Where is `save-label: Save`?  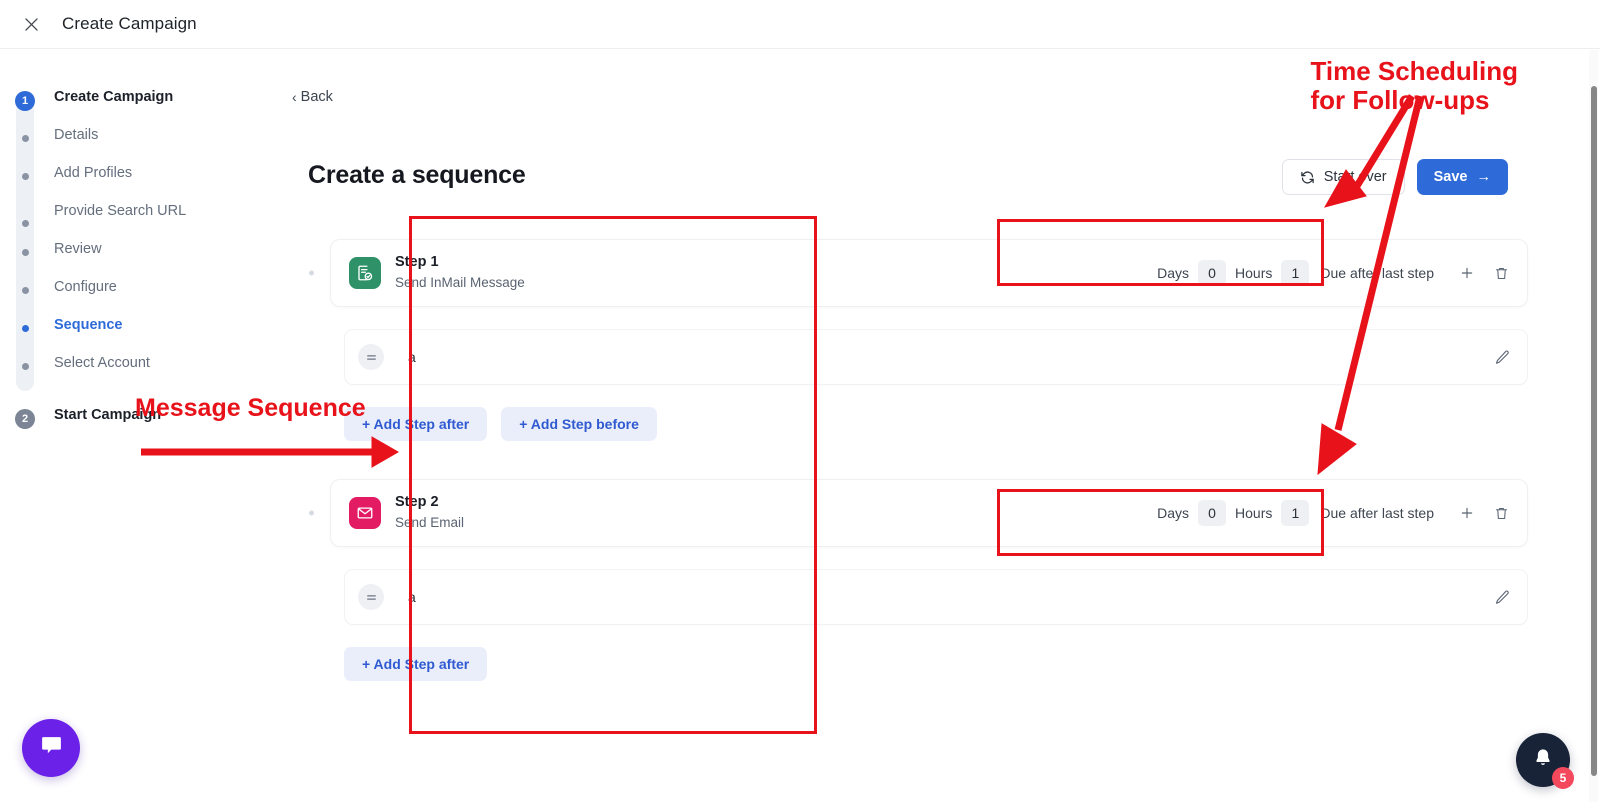
save-label: Save is located at coordinates (1450, 177).